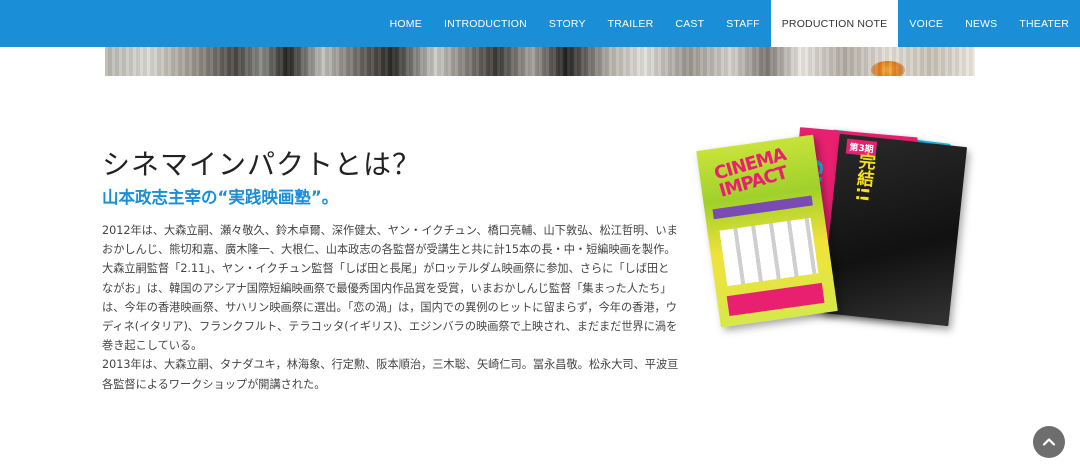  I want to click on hero-photo-detail, so click(888, 68).